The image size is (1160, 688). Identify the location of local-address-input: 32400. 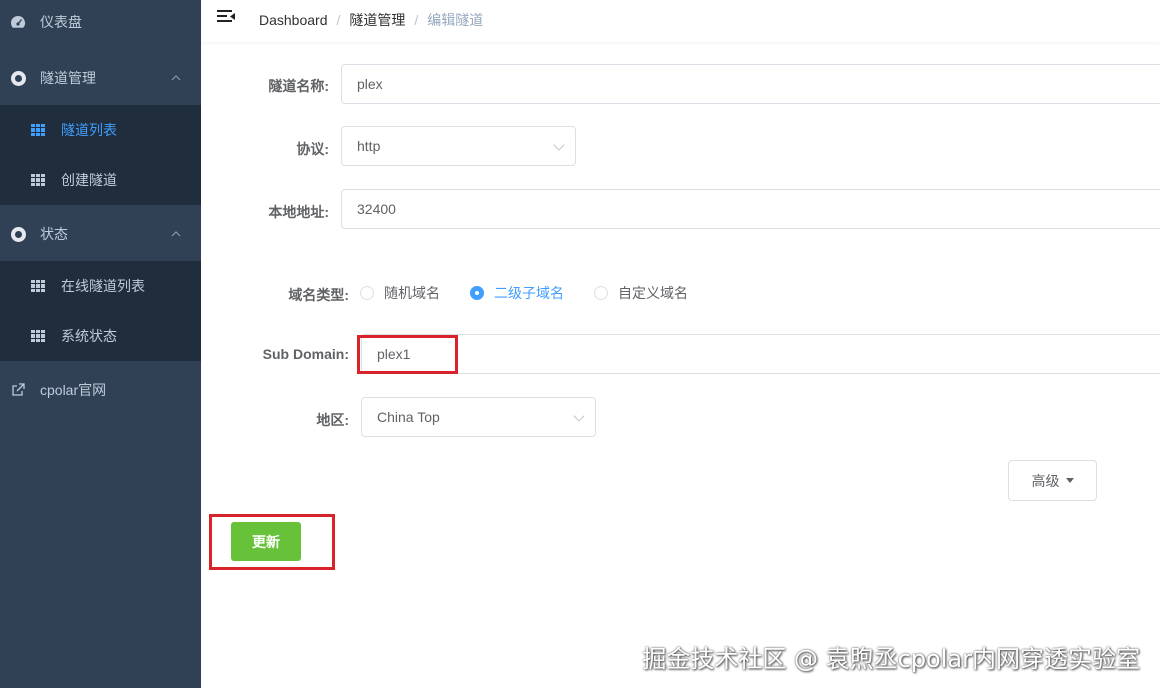
(750, 209).